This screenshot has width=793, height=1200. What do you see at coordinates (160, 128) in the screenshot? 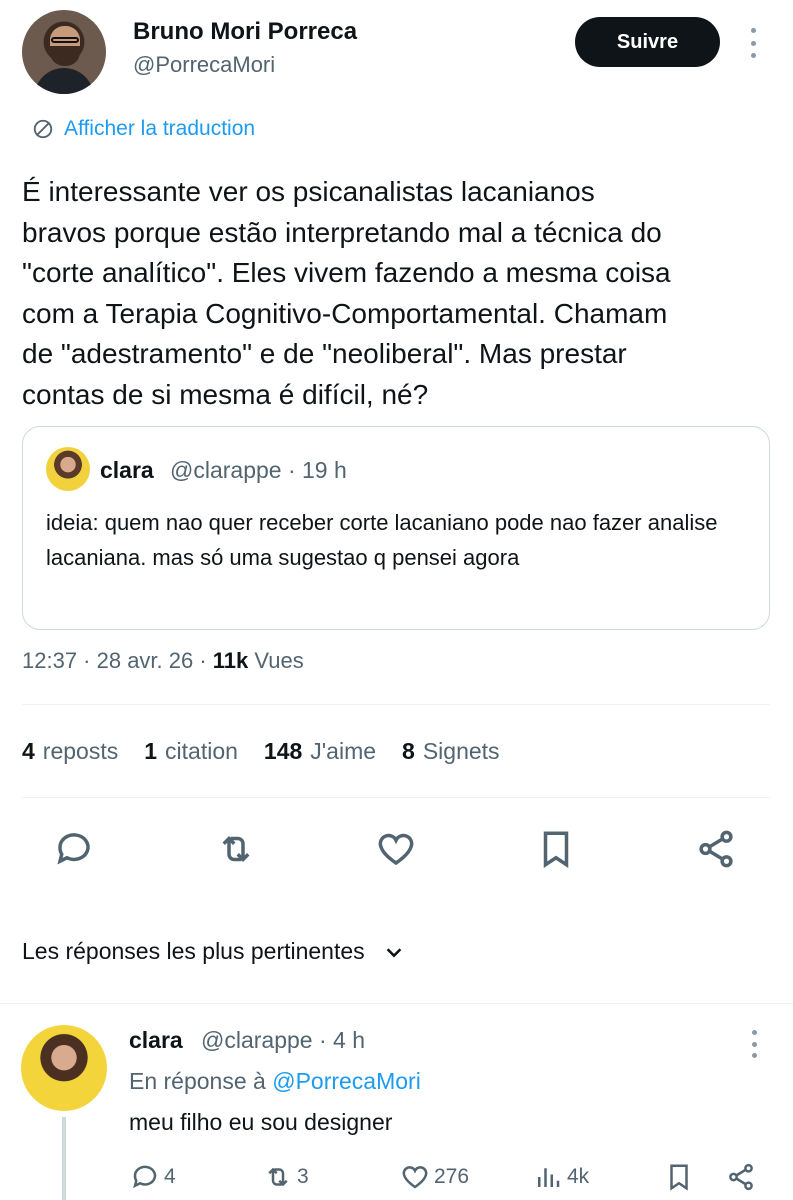
I see `translate-label: Afficher la traduction` at bounding box center [160, 128].